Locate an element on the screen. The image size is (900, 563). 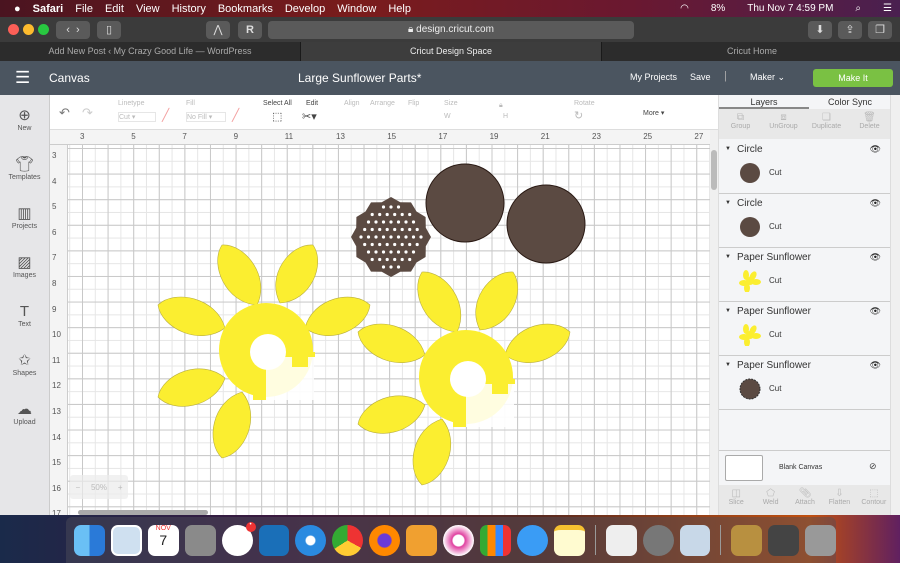
back-forward-buttons: ‹ › is located at coordinates (73, 30).